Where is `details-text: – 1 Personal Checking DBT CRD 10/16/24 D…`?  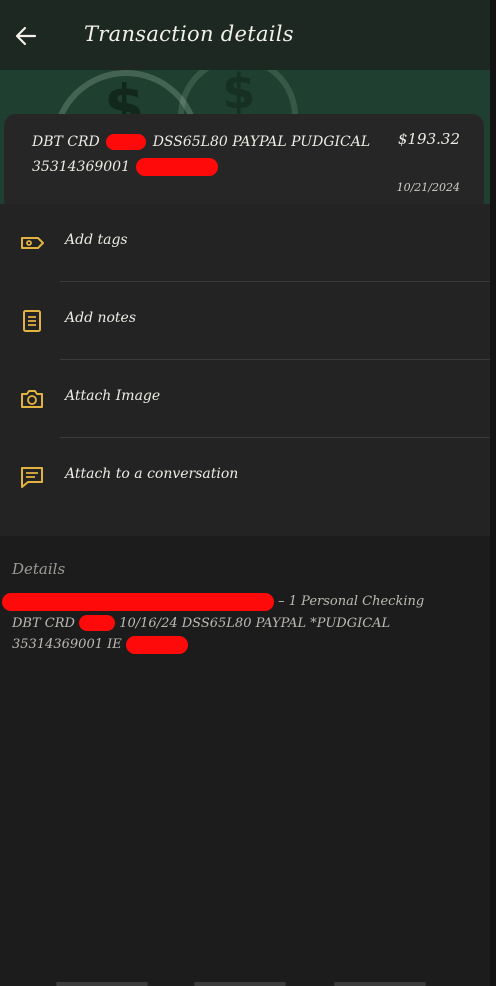 details-text: – 1 Personal Checking DBT CRD 10/16/24 D… is located at coordinates (232, 623).